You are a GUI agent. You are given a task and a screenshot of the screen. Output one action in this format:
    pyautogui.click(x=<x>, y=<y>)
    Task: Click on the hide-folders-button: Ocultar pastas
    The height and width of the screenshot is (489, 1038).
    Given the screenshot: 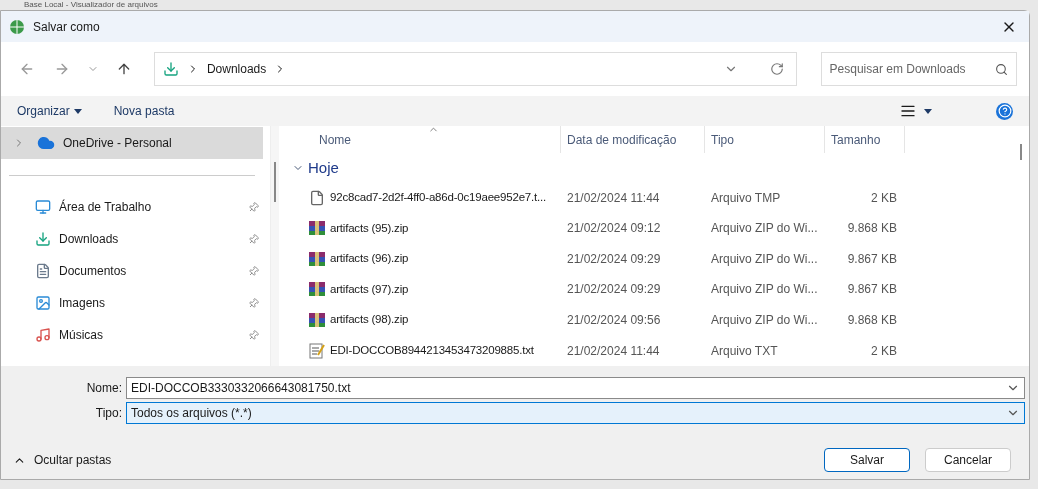 What is the action you would take?
    pyautogui.click(x=62, y=460)
    